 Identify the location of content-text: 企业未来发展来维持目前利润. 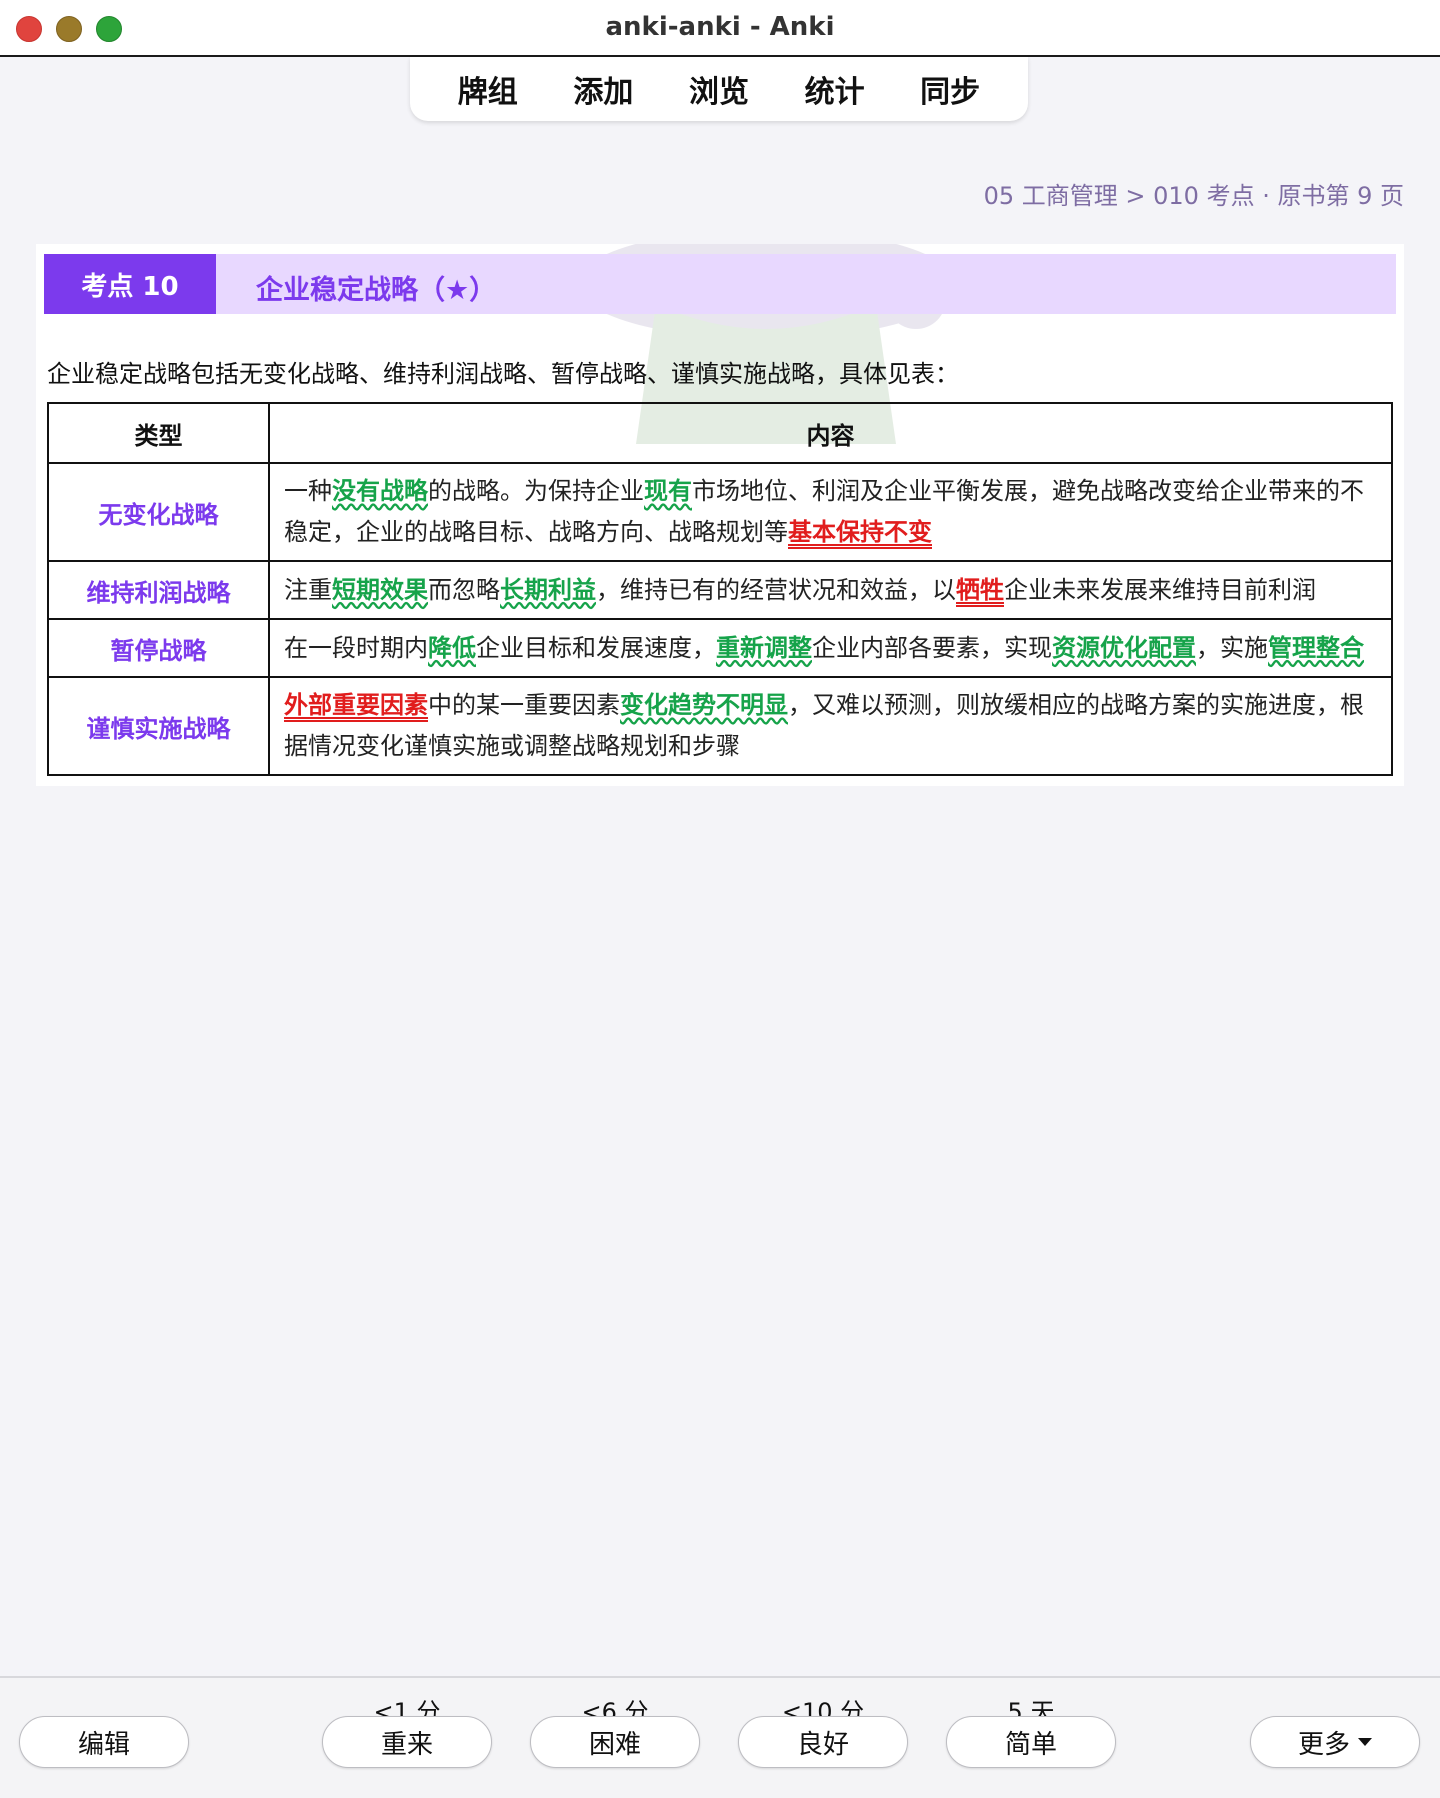
(1160, 589).